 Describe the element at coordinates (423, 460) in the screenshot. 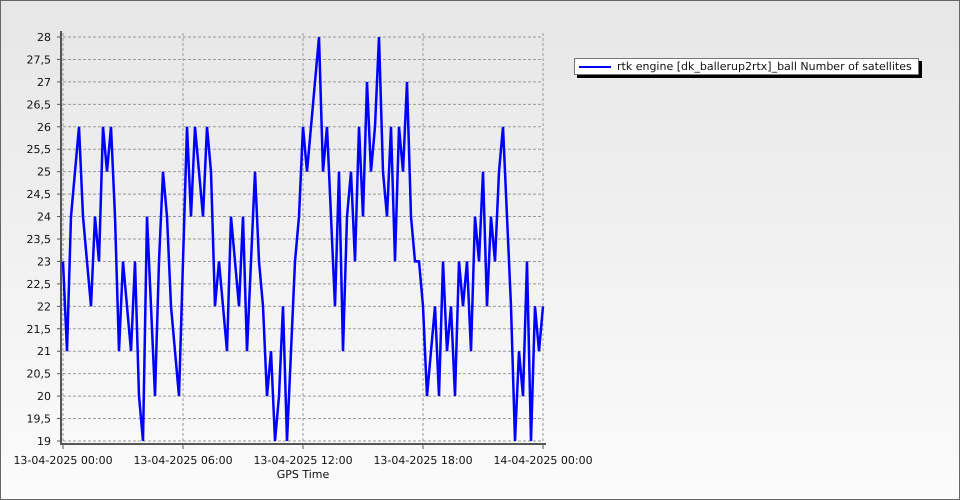

I see `x-tick-label: 13-04-2025 18:00` at that location.